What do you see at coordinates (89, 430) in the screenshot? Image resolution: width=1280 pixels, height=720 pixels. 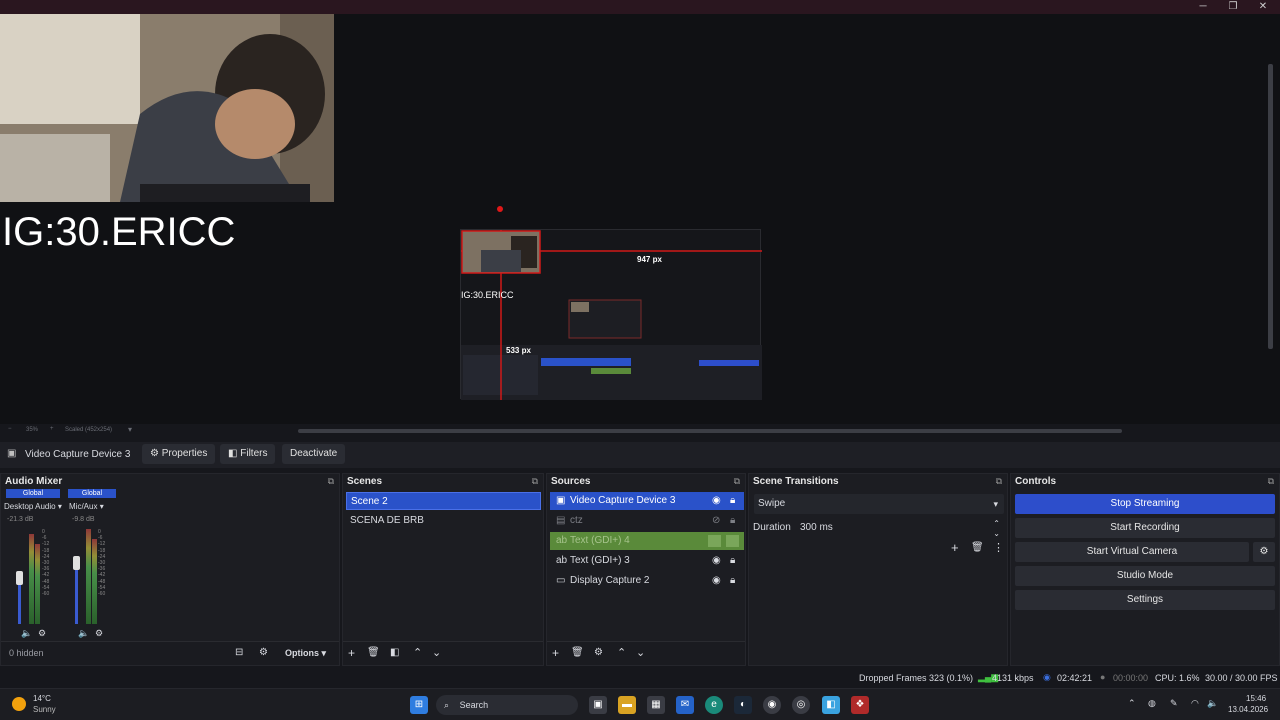 I see `scale-info: Scaled (452x254)` at bounding box center [89, 430].